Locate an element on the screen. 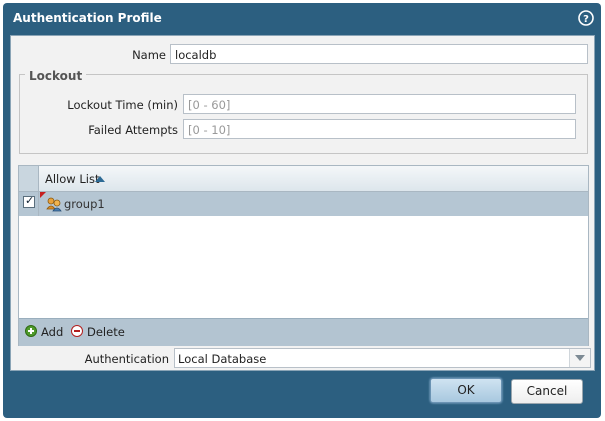 The width and height of the screenshot is (605, 421). help-icon: ? is located at coordinates (586, 18).